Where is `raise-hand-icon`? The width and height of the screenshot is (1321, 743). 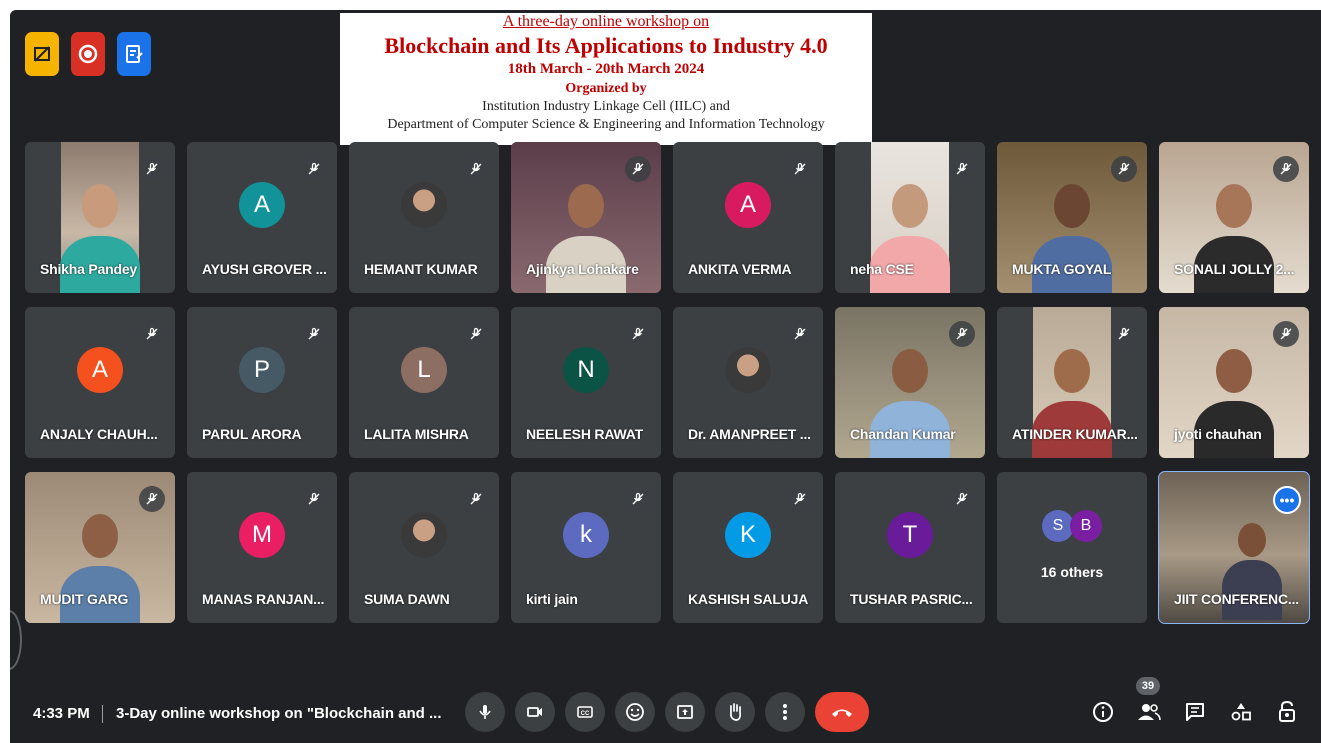 raise-hand-icon is located at coordinates (735, 712).